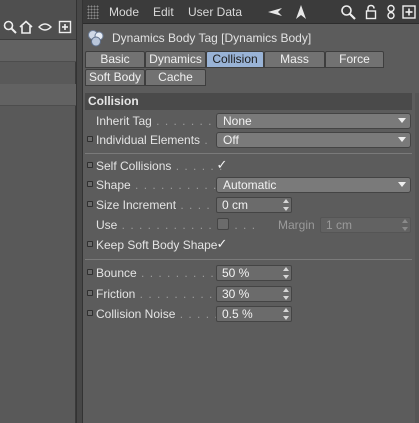 The image size is (419, 423). What do you see at coordinates (254, 294) in the screenshot?
I see `friction-field: 30 %` at bounding box center [254, 294].